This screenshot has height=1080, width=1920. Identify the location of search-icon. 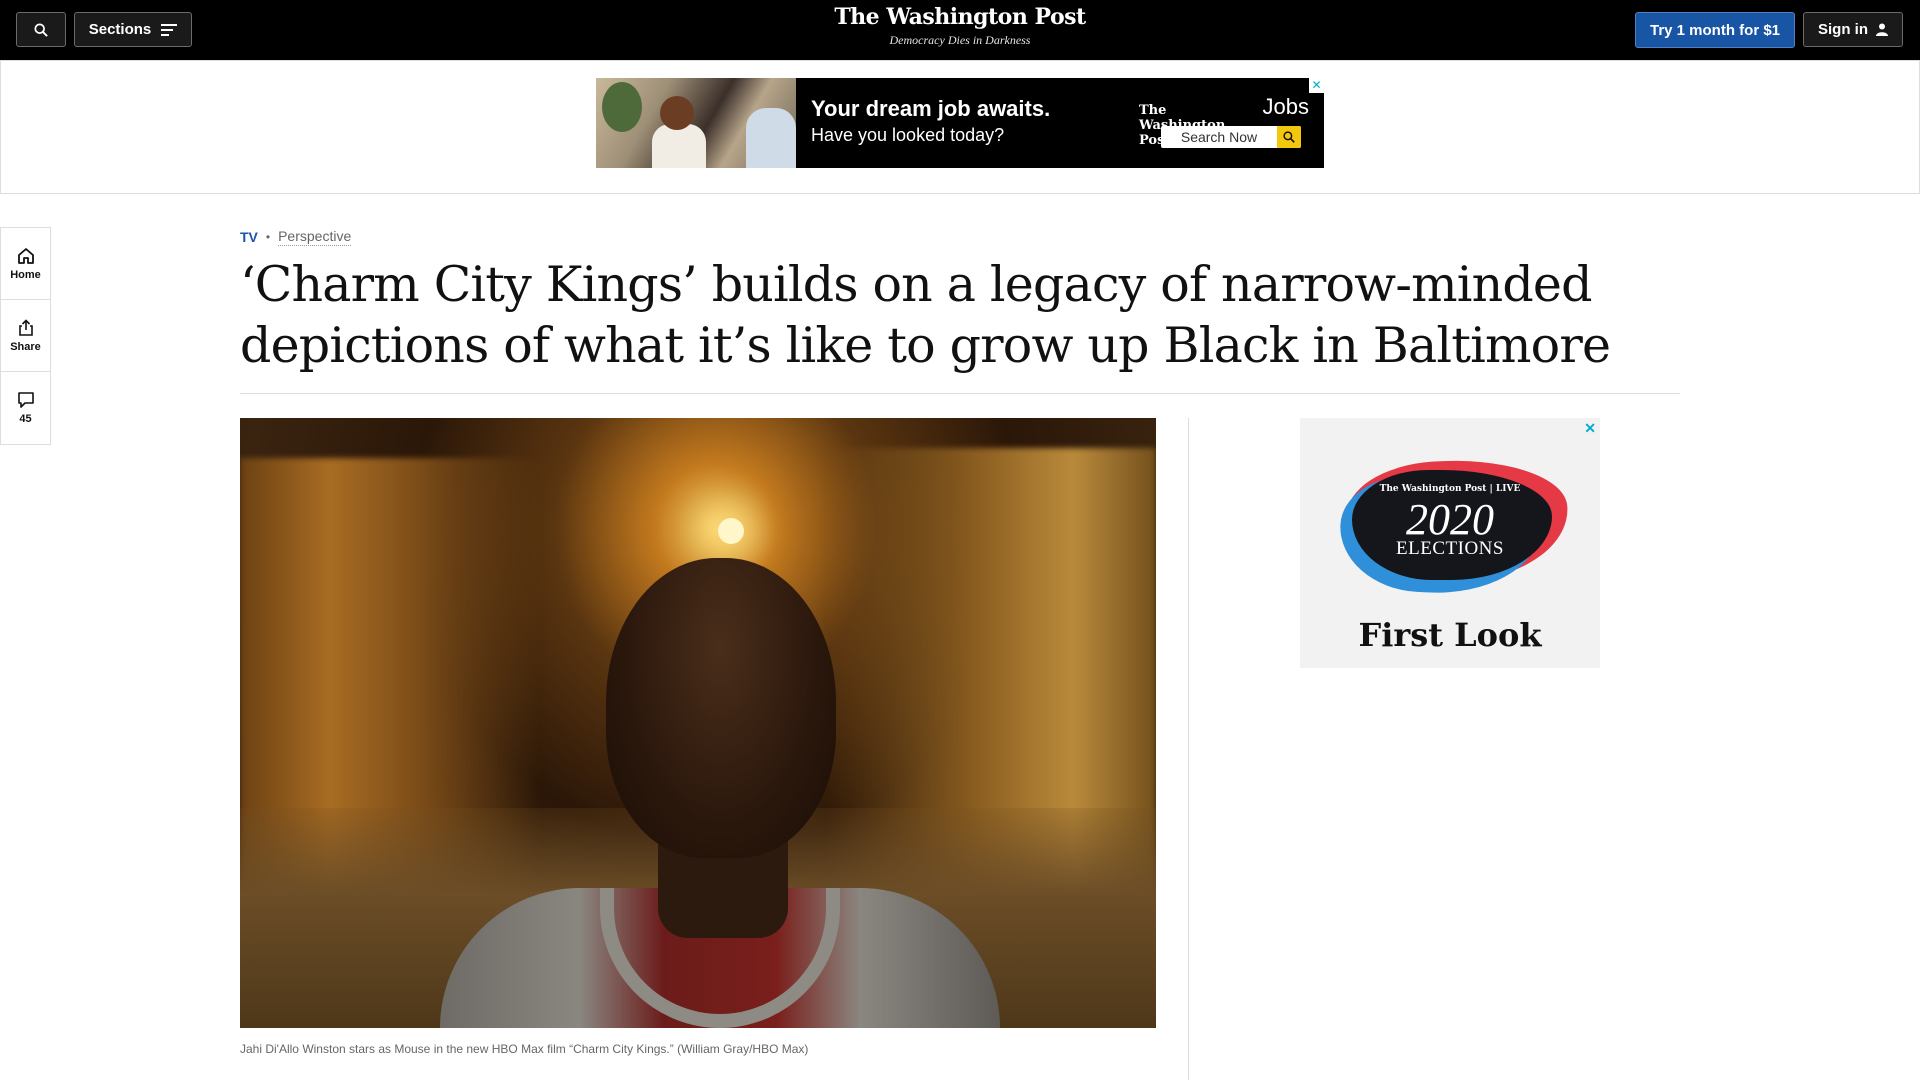
(41, 29).